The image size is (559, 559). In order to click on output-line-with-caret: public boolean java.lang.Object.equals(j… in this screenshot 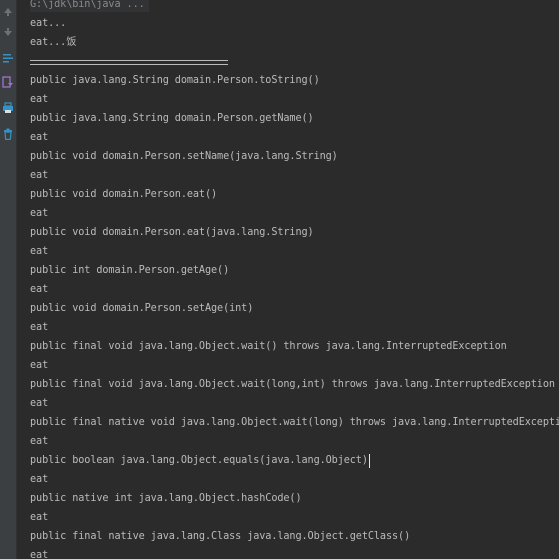, I will do `click(200, 461)`.